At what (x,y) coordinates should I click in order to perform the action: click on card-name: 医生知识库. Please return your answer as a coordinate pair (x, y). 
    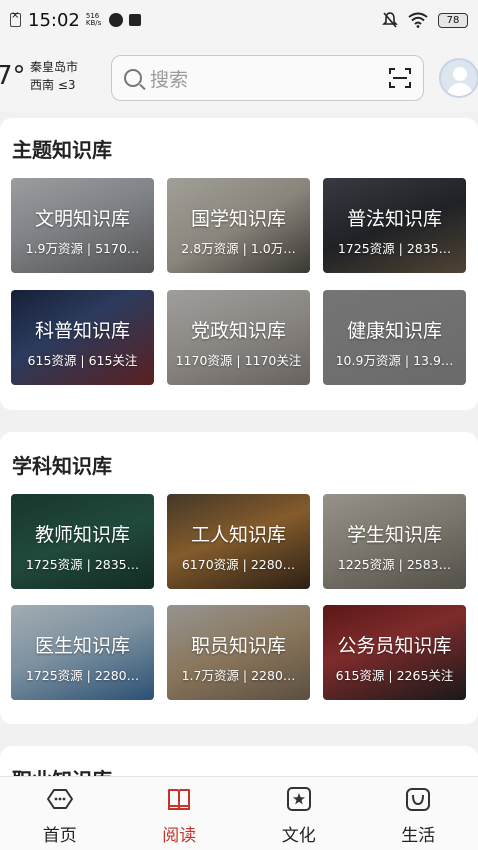
    Looking at the image, I should click on (82, 646).